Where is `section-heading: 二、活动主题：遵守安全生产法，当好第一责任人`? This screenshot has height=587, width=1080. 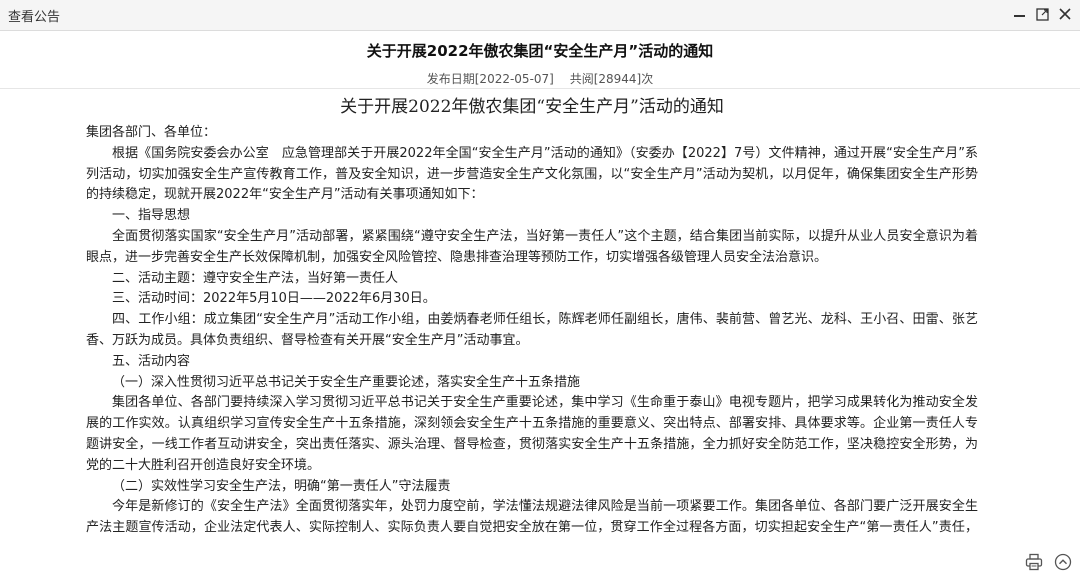 section-heading: 二、活动主题：遵守安全生产法，当好第一责任人 is located at coordinates (255, 278).